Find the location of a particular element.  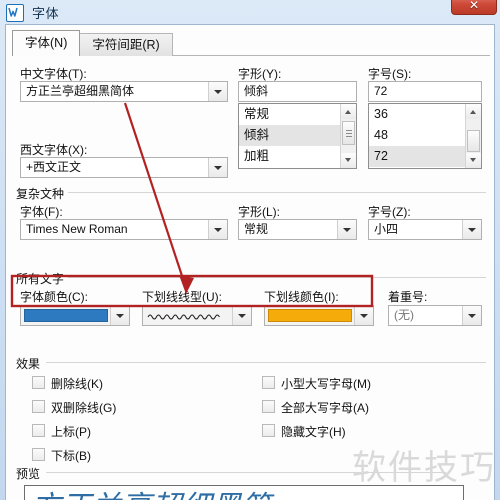

checkbox-label: 下标(B) is located at coordinates (71, 456).